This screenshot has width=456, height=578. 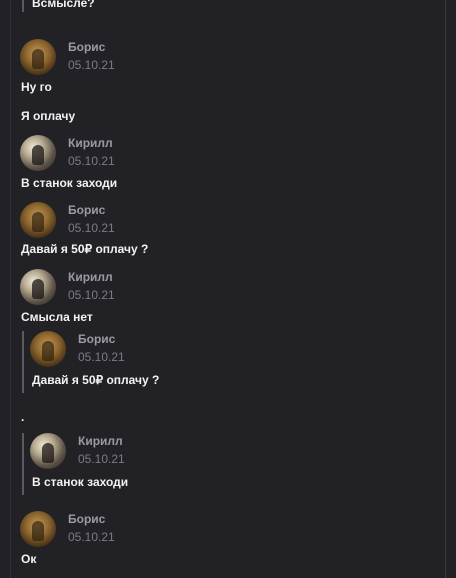 I want to click on message-text: ., so click(x=23, y=417).